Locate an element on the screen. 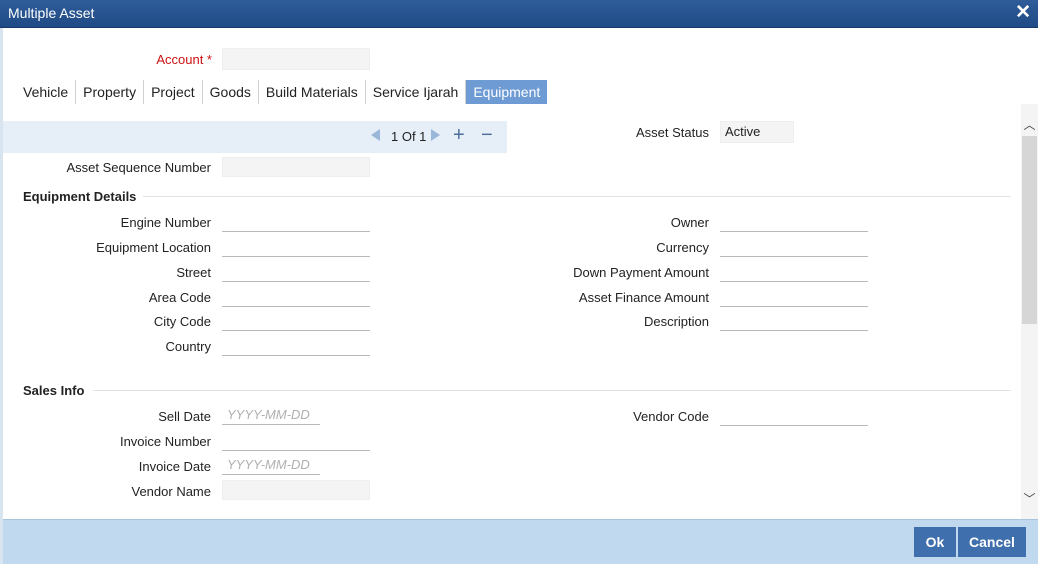 This screenshot has height=564, width=1038. area-code-label: Area Code is located at coordinates (179, 297).